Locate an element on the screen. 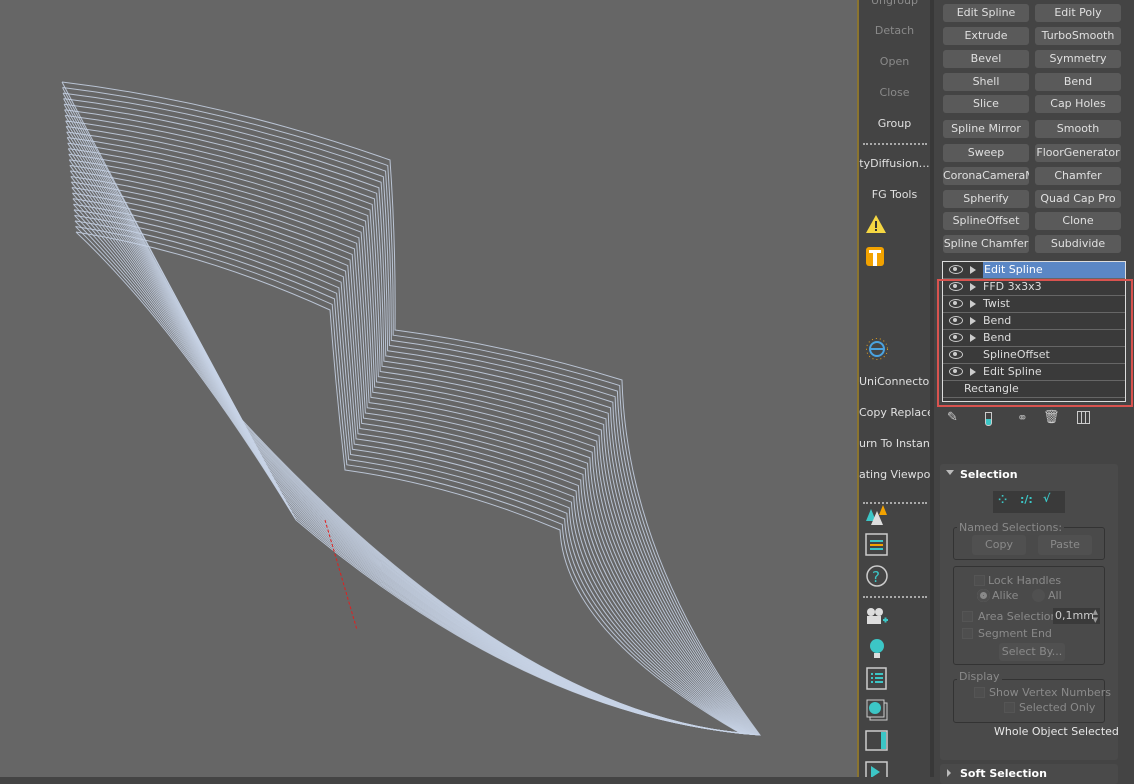 The height and width of the screenshot is (784, 1134). modifier-button: SplineOffset is located at coordinates (986, 221).